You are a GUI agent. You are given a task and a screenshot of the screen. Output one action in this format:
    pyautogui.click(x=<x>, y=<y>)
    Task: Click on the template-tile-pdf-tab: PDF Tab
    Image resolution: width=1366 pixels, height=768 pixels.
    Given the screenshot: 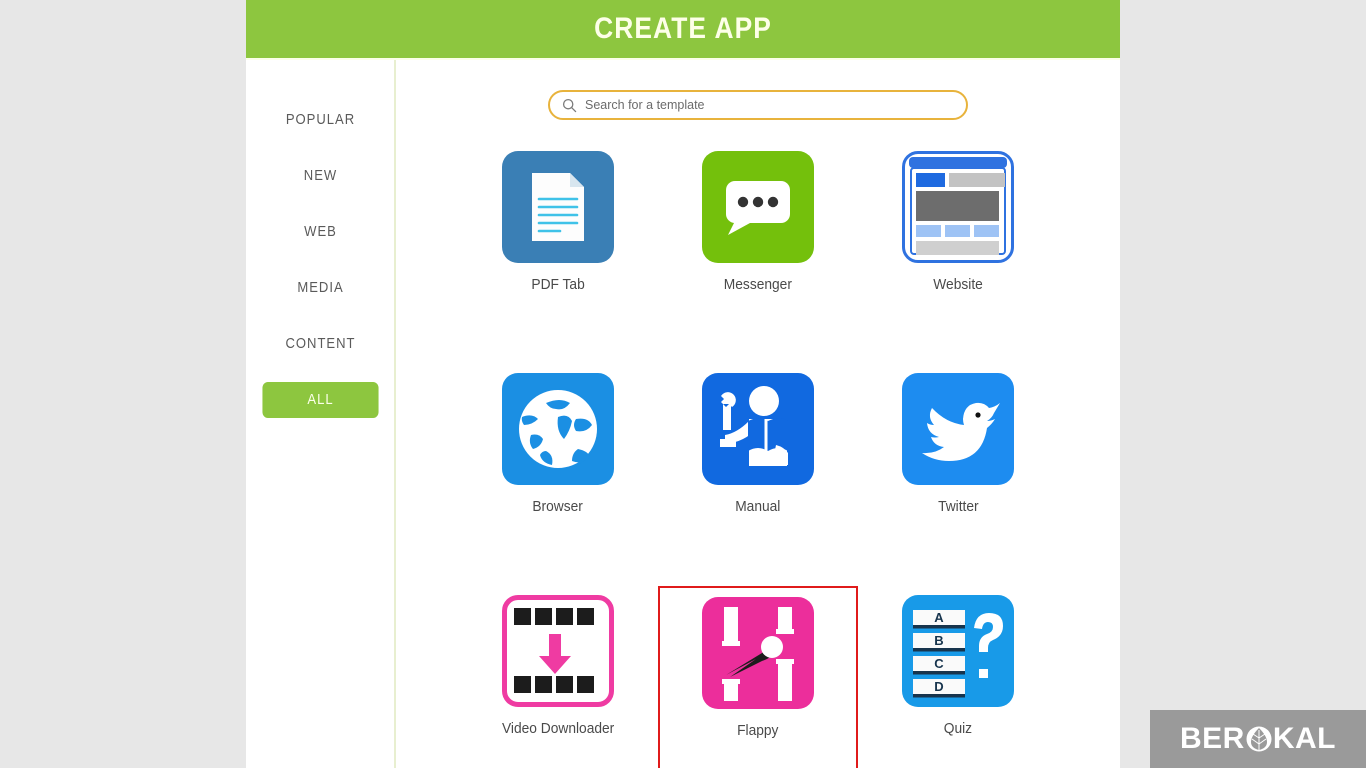 What is the action you would take?
    pyautogui.click(x=558, y=245)
    